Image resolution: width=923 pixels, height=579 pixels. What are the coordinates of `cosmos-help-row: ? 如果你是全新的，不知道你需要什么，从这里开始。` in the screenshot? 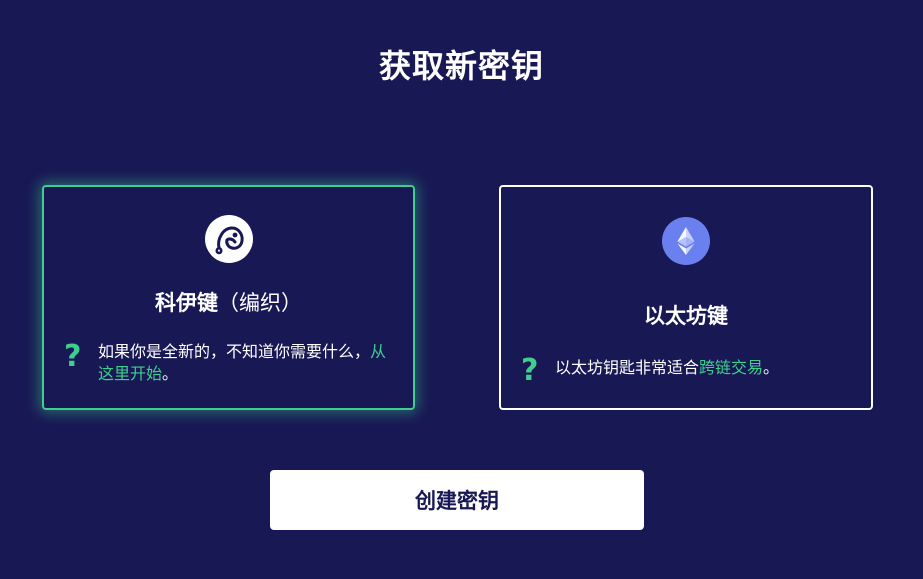 It's located at (226, 363).